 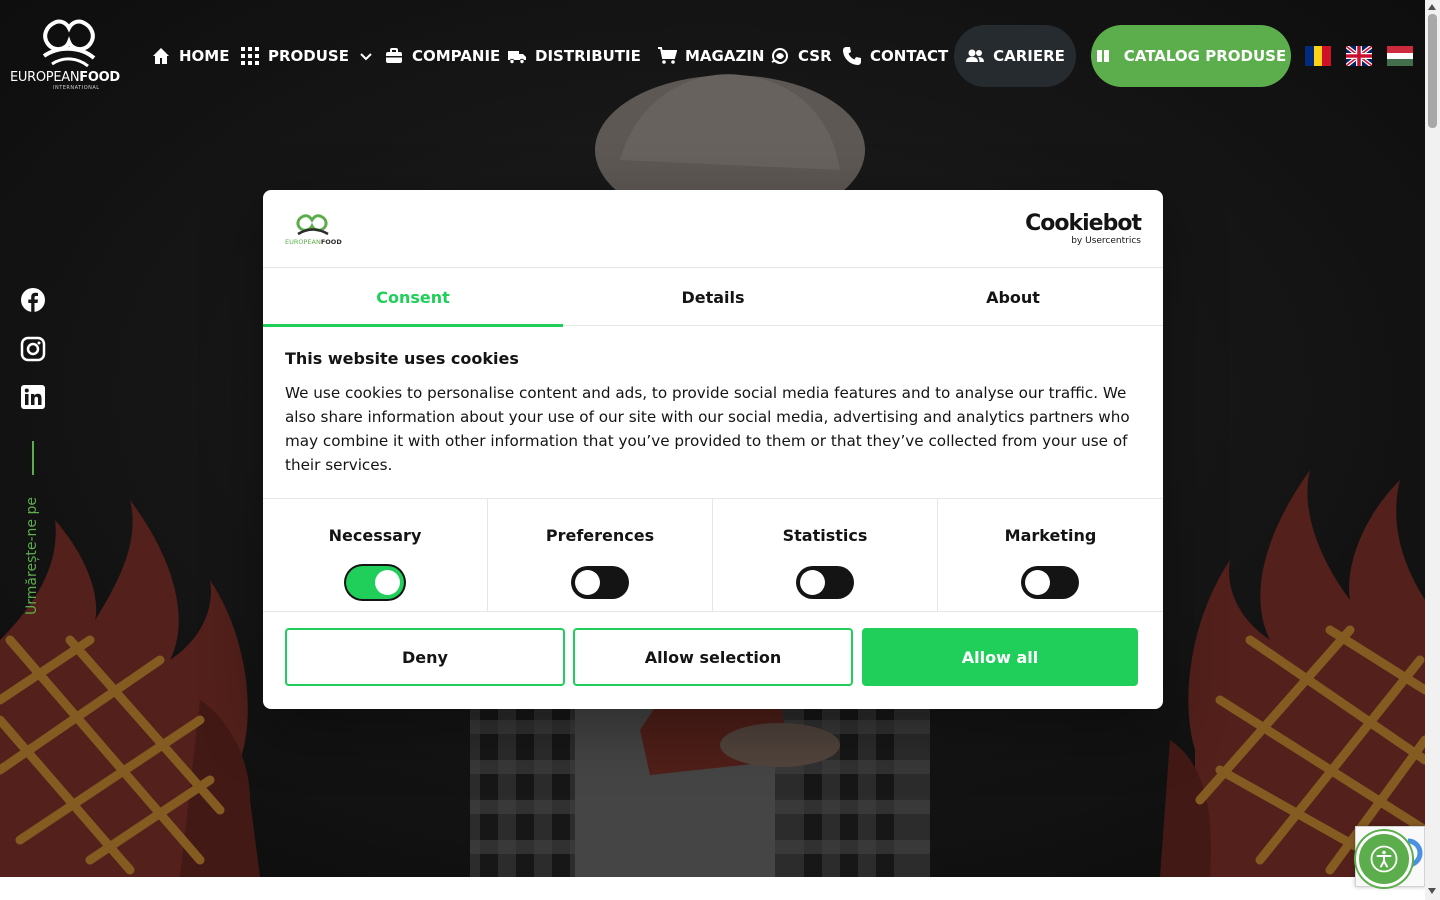 What do you see at coordinates (33, 397) in the screenshot?
I see `linkedin-icon` at bounding box center [33, 397].